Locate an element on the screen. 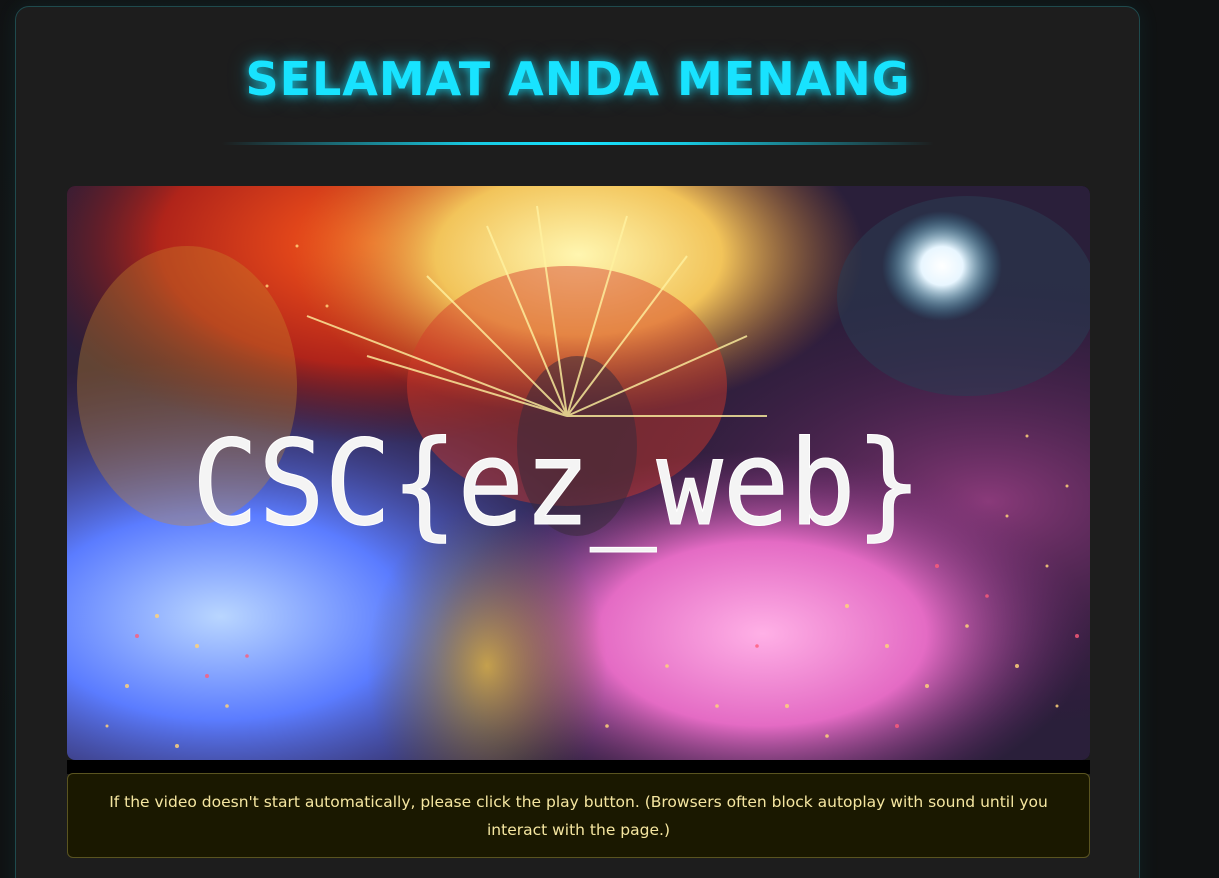 Image resolution: width=1219 pixels, height=878 pixels. video-overlay-flag: CSC{ez_web} is located at coordinates (557, 483).